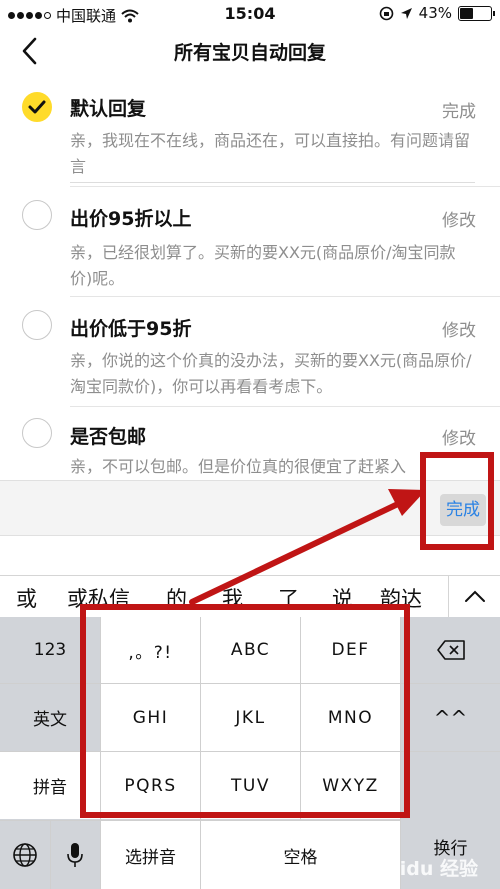 This screenshot has height=889, width=500. Describe the element at coordinates (459, 109) in the screenshot. I see `reply-done-link: 完成` at that location.